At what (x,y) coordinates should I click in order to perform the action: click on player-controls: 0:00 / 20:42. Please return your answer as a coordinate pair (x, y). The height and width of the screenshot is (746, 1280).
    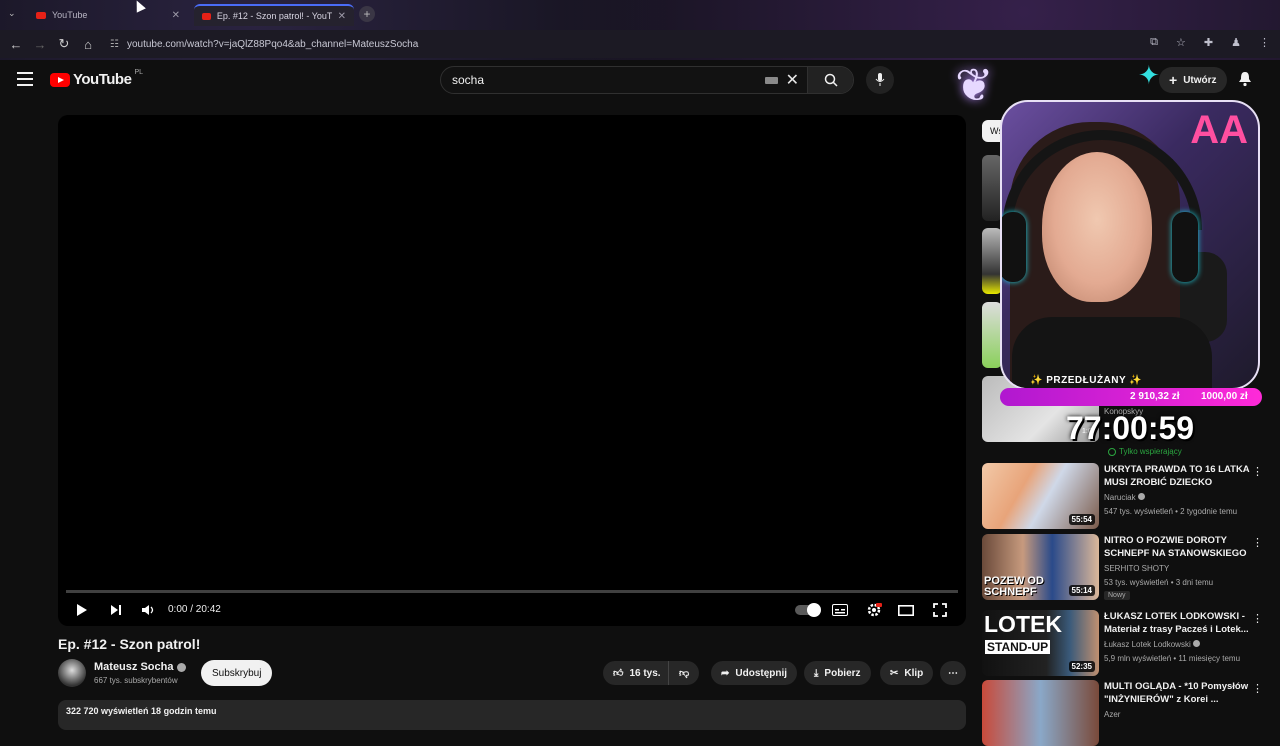
    Looking at the image, I should click on (512, 610).